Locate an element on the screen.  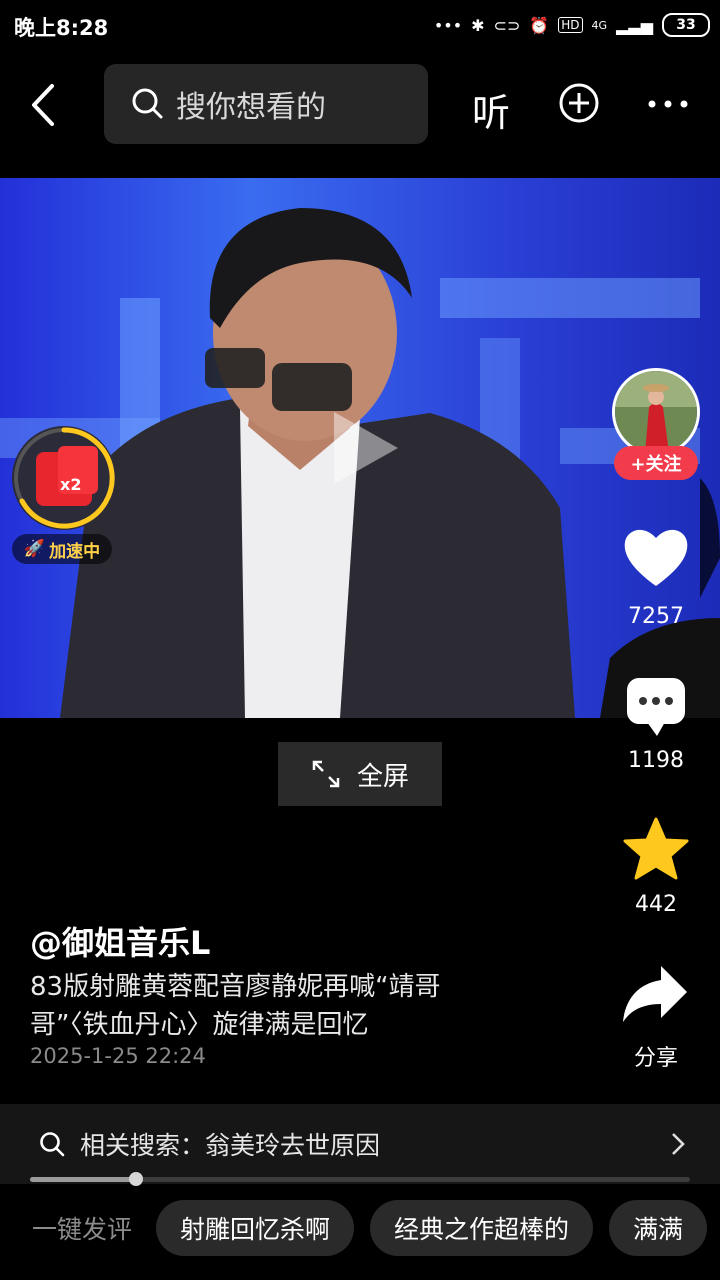
play-button is located at coordinates (365, 448).